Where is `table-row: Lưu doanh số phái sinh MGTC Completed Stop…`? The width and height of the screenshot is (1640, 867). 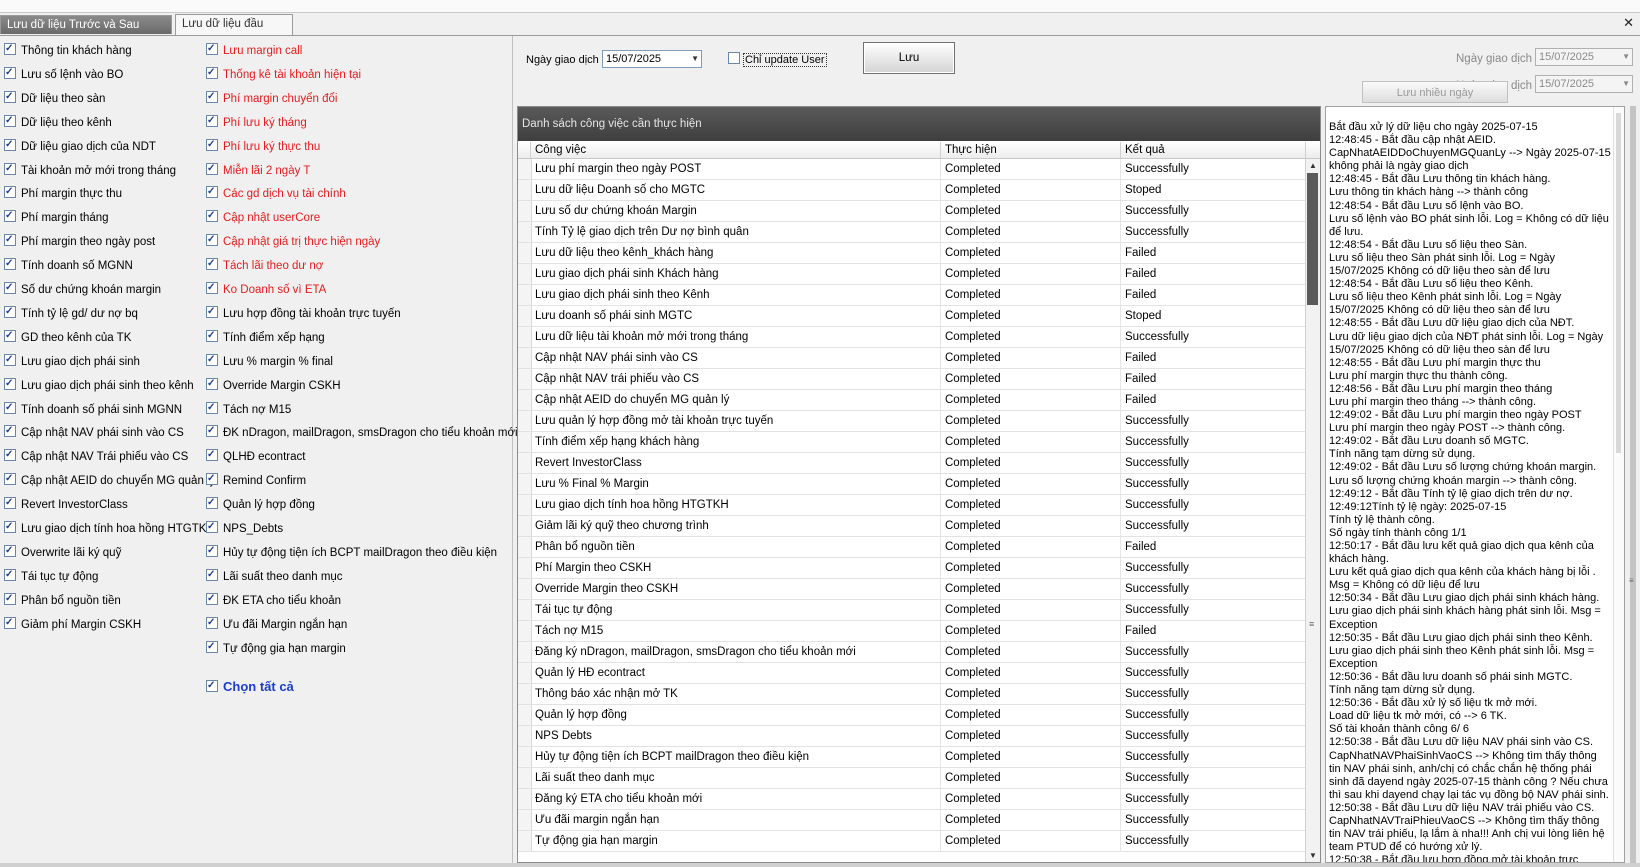
table-row: Lưu doanh số phái sinh MGTC Completed Stop… is located at coordinates (912, 316).